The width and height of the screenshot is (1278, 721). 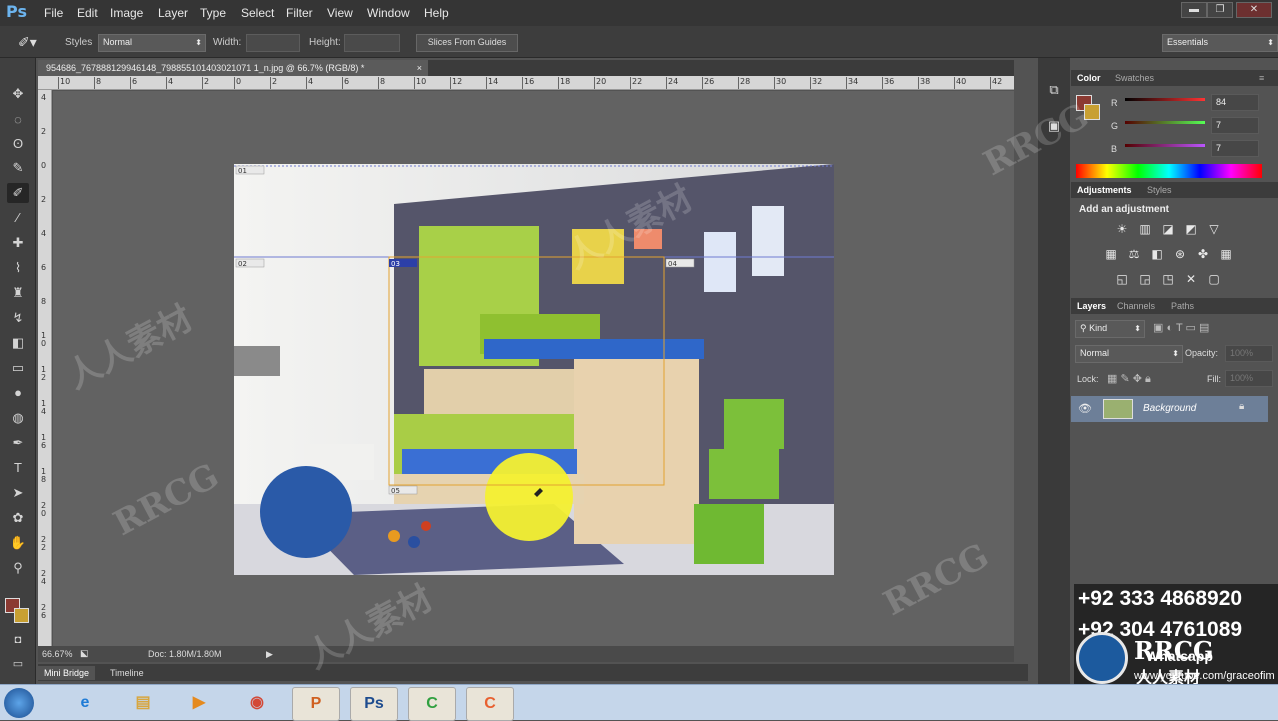 What do you see at coordinates (374, 704) in the screenshot?
I see `photoshop-taskbar-icon: Ps` at bounding box center [374, 704].